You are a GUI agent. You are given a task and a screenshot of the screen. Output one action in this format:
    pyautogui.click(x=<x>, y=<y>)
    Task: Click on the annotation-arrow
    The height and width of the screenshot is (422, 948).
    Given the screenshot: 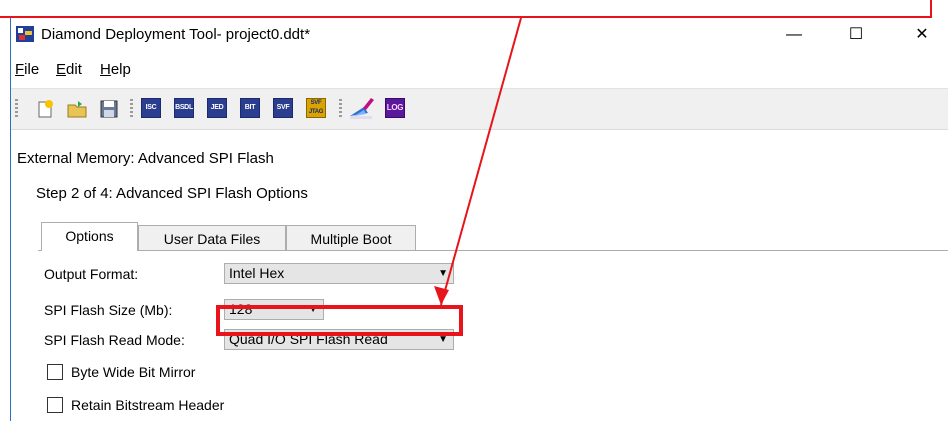 What is the action you would take?
    pyautogui.click(x=478, y=161)
    